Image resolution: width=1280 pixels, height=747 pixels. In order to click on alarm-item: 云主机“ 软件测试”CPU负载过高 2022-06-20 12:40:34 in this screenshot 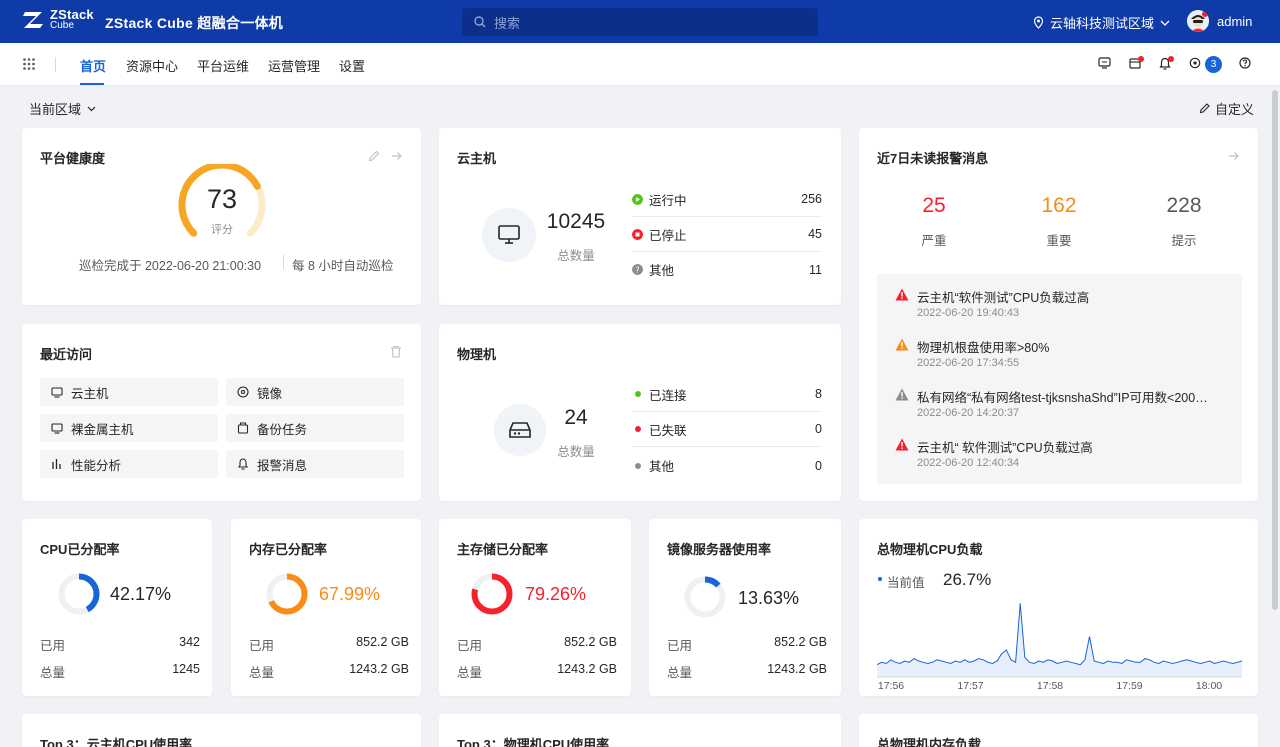, I will do `click(1065, 455)`.